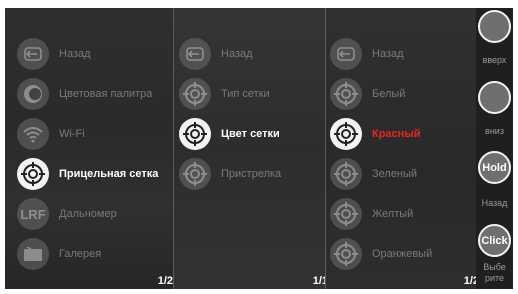  I want to click on color-item-label: Белый, so click(389, 94).